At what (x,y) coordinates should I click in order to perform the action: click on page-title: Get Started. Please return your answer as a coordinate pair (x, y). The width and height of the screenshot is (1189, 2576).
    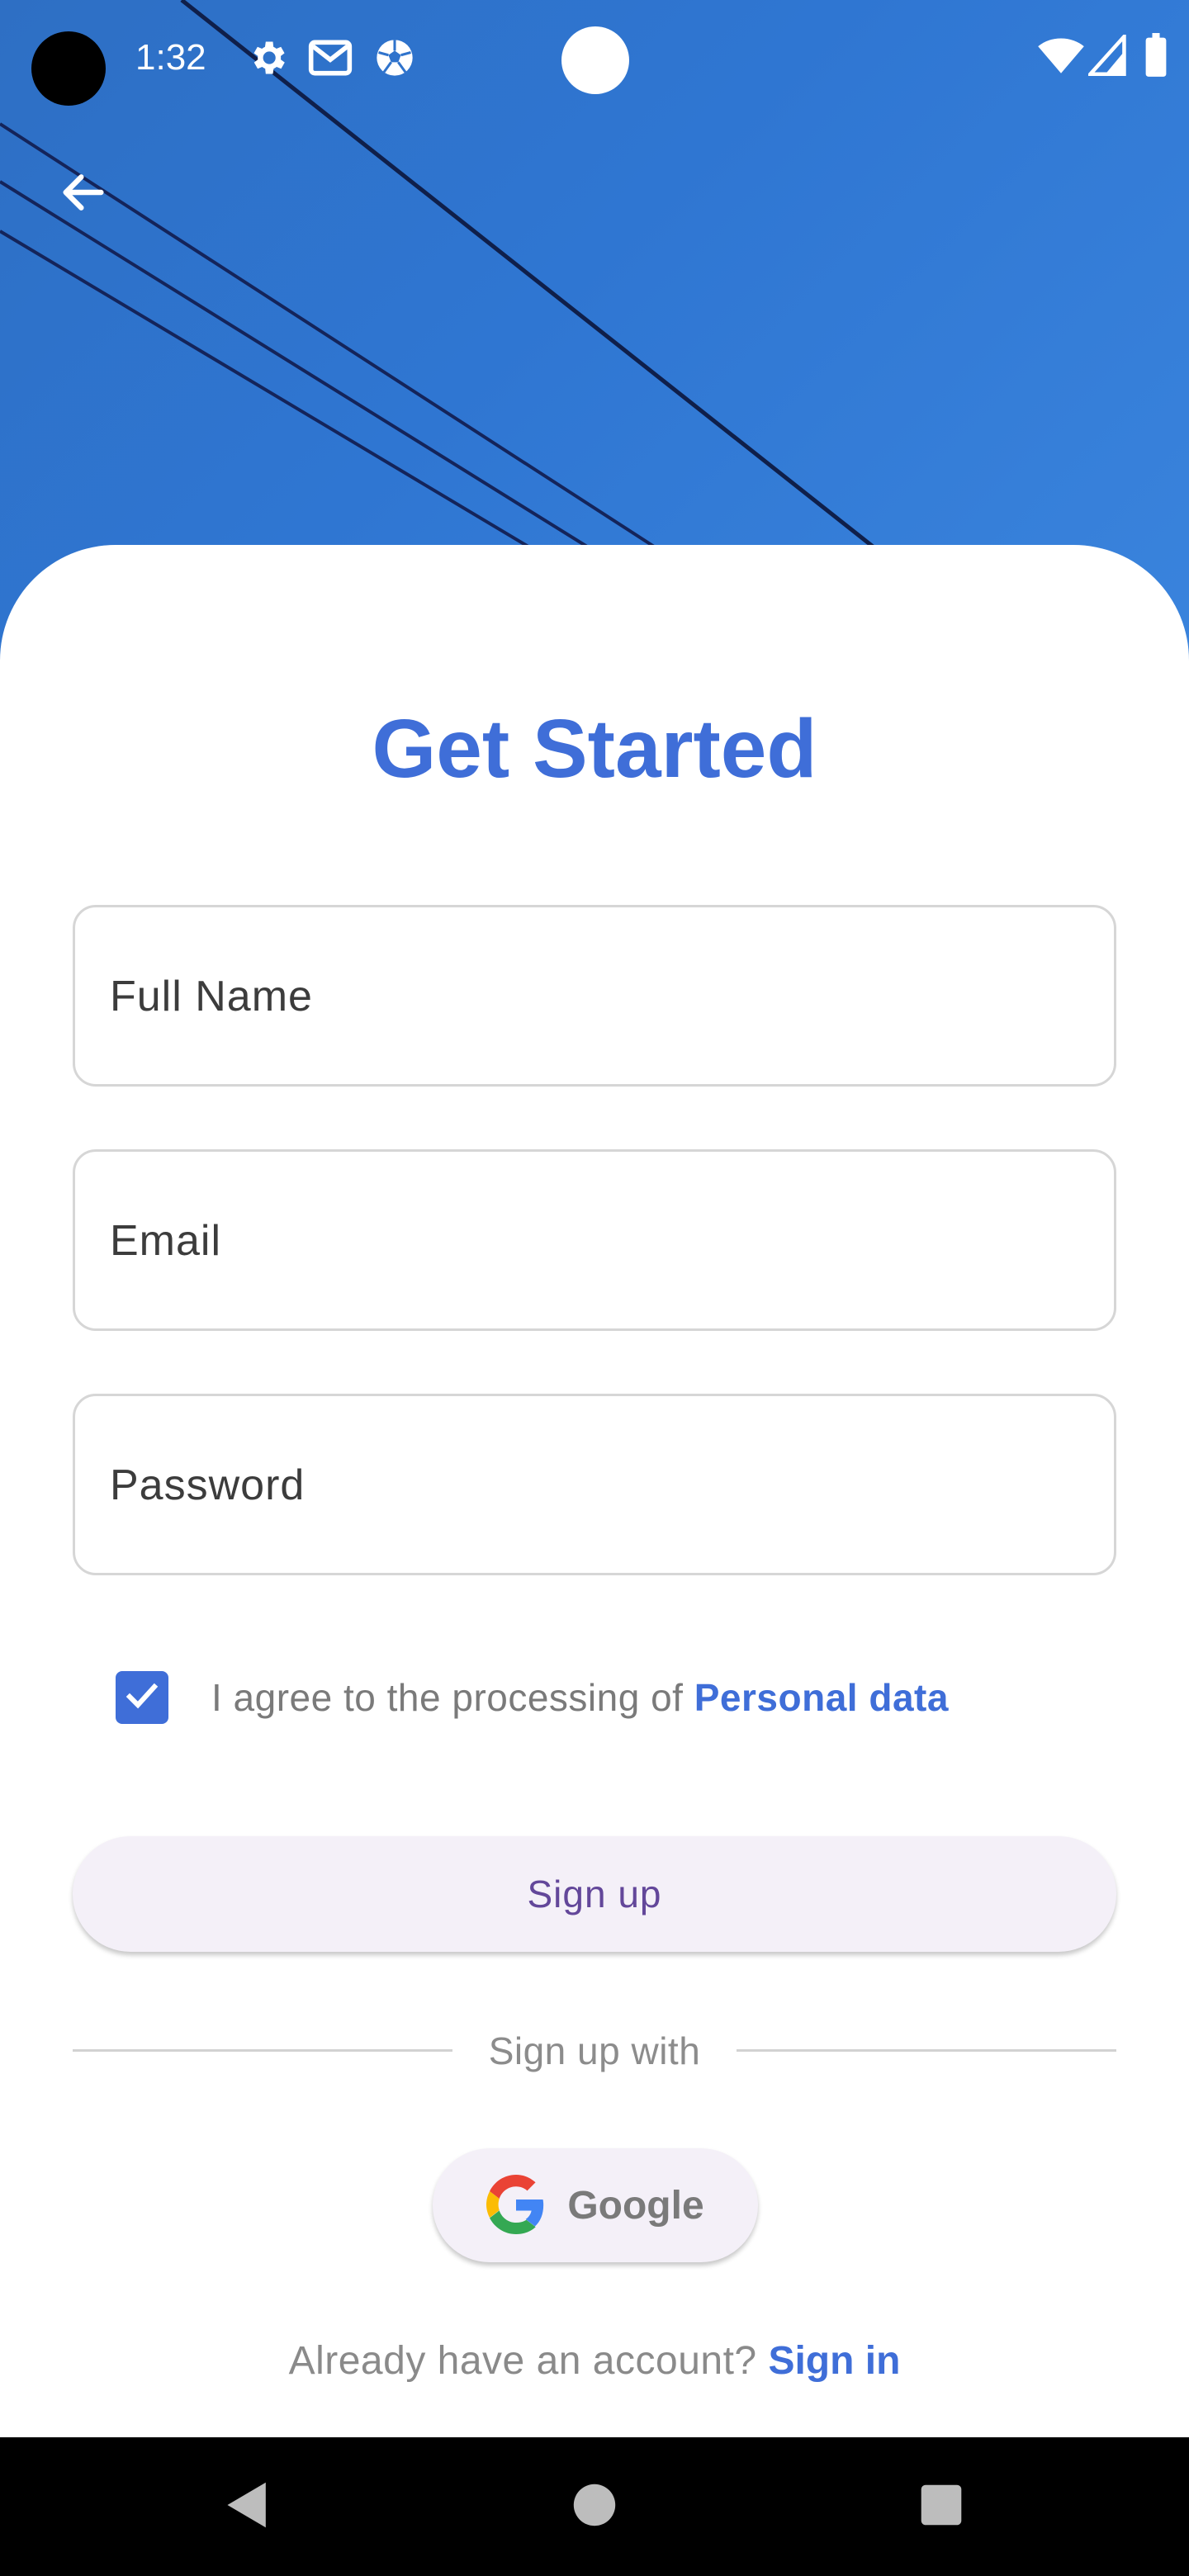
    Looking at the image, I should click on (594, 749).